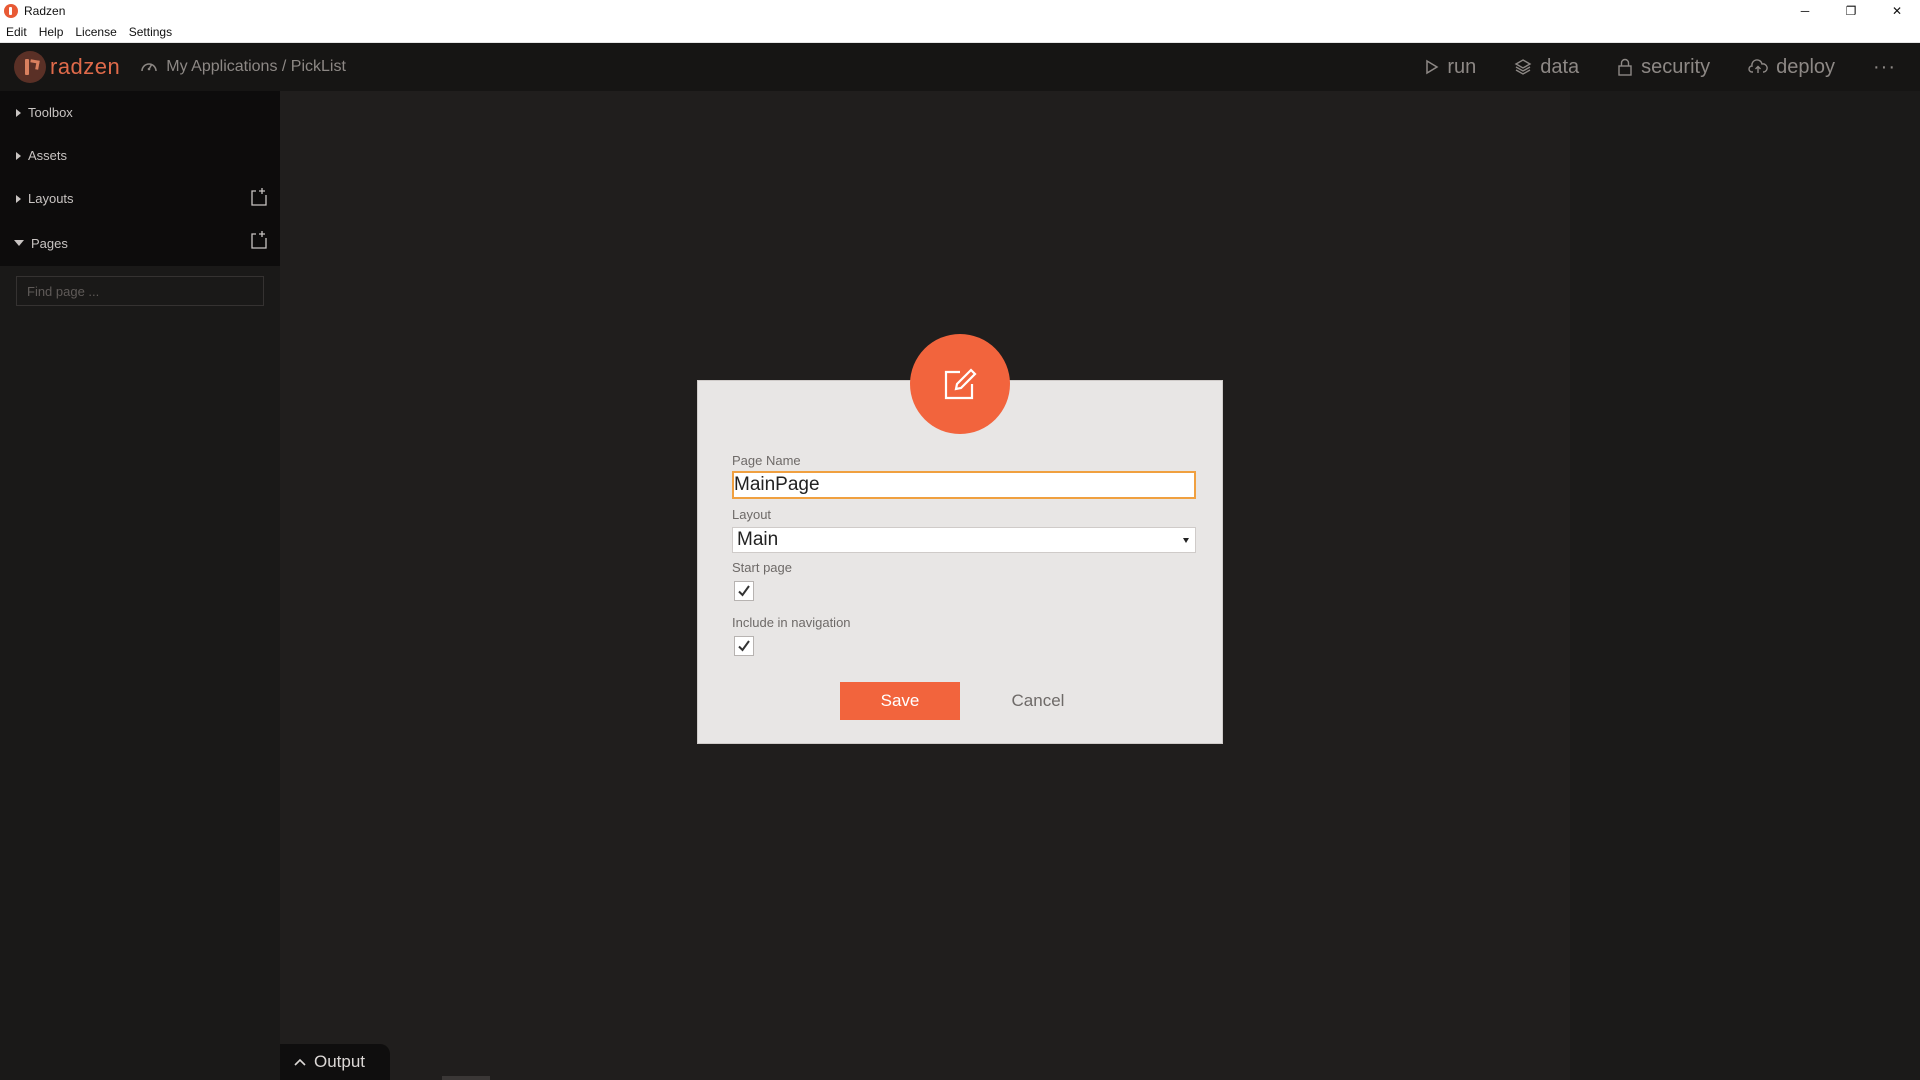 Image resolution: width=1920 pixels, height=1080 pixels. I want to click on nav-data: data, so click(1546, 67).